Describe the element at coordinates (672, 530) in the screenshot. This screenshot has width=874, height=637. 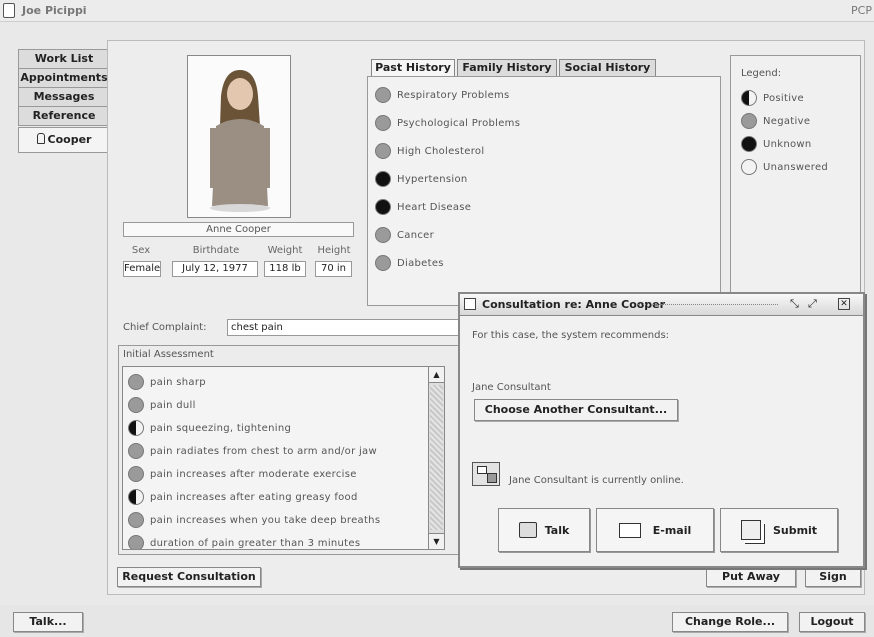
I see `email-label: E-mail` at that location.